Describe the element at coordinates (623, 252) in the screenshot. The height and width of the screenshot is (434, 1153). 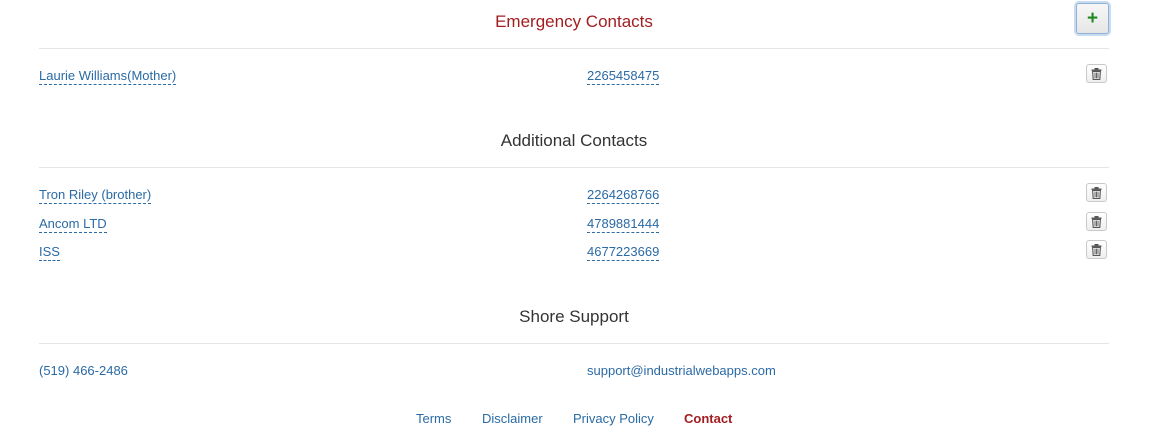
I see `contact-phone-link: 4677223669` at that location.